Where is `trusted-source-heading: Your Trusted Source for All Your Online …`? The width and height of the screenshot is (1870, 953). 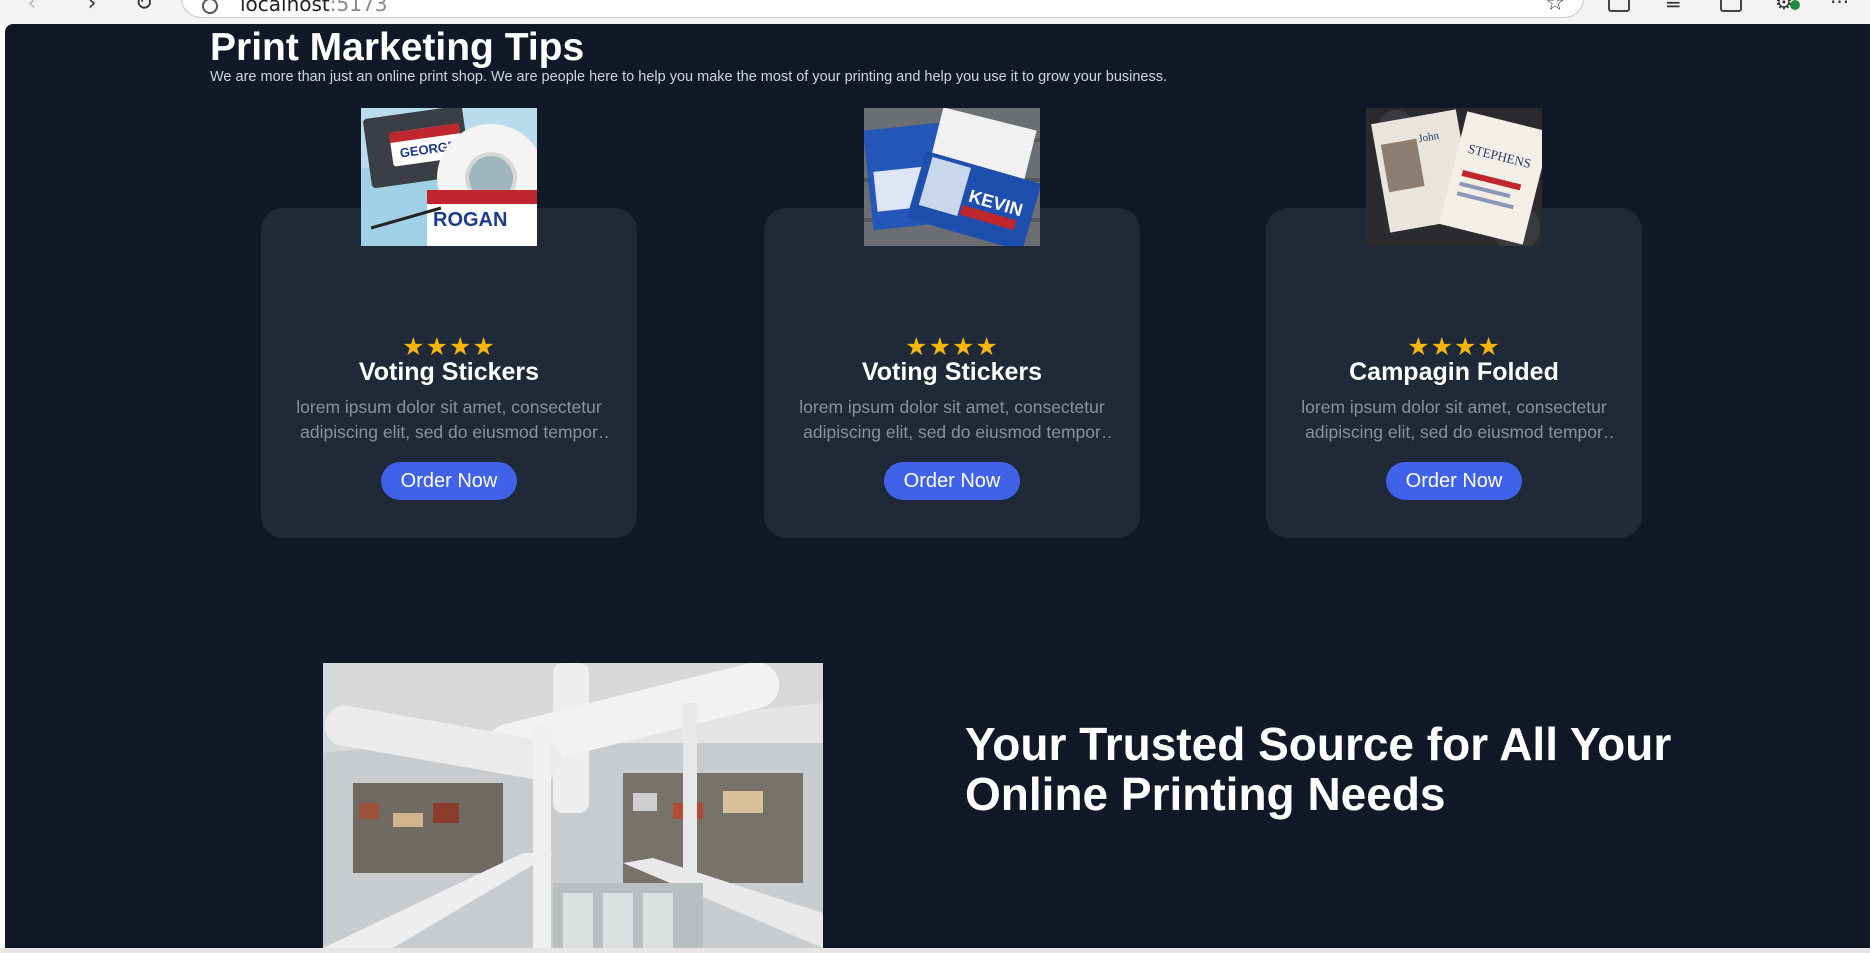 trusted-source-heading: Your Trusted Source for All Your Online … is located at coordinates (1318, 769).